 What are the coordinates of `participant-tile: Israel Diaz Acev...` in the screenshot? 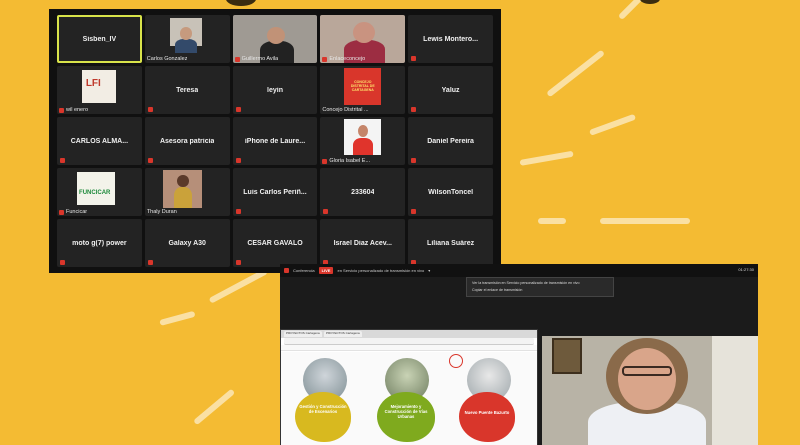 It's located at (363, 243).